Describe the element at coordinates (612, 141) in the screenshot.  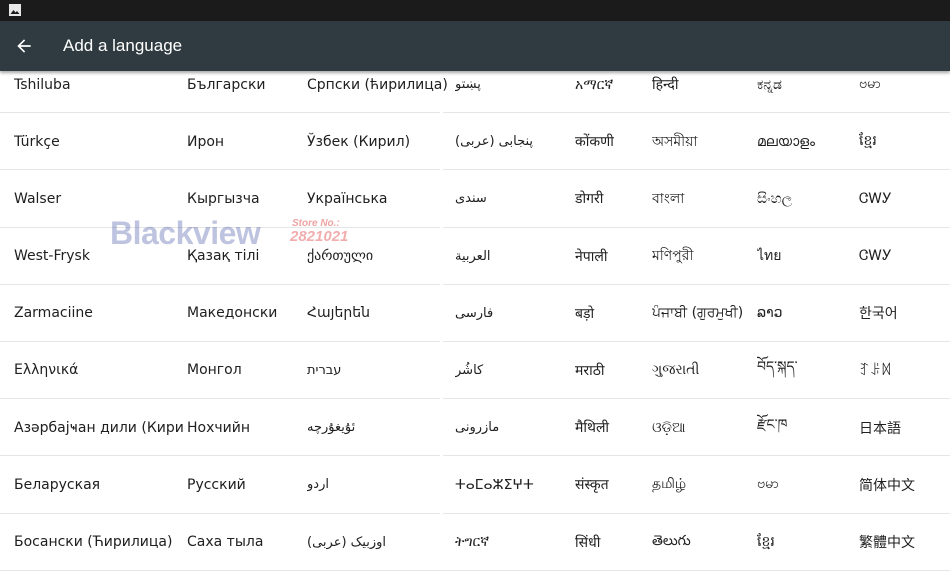
I see `language-item: कोंकणी` at that location.